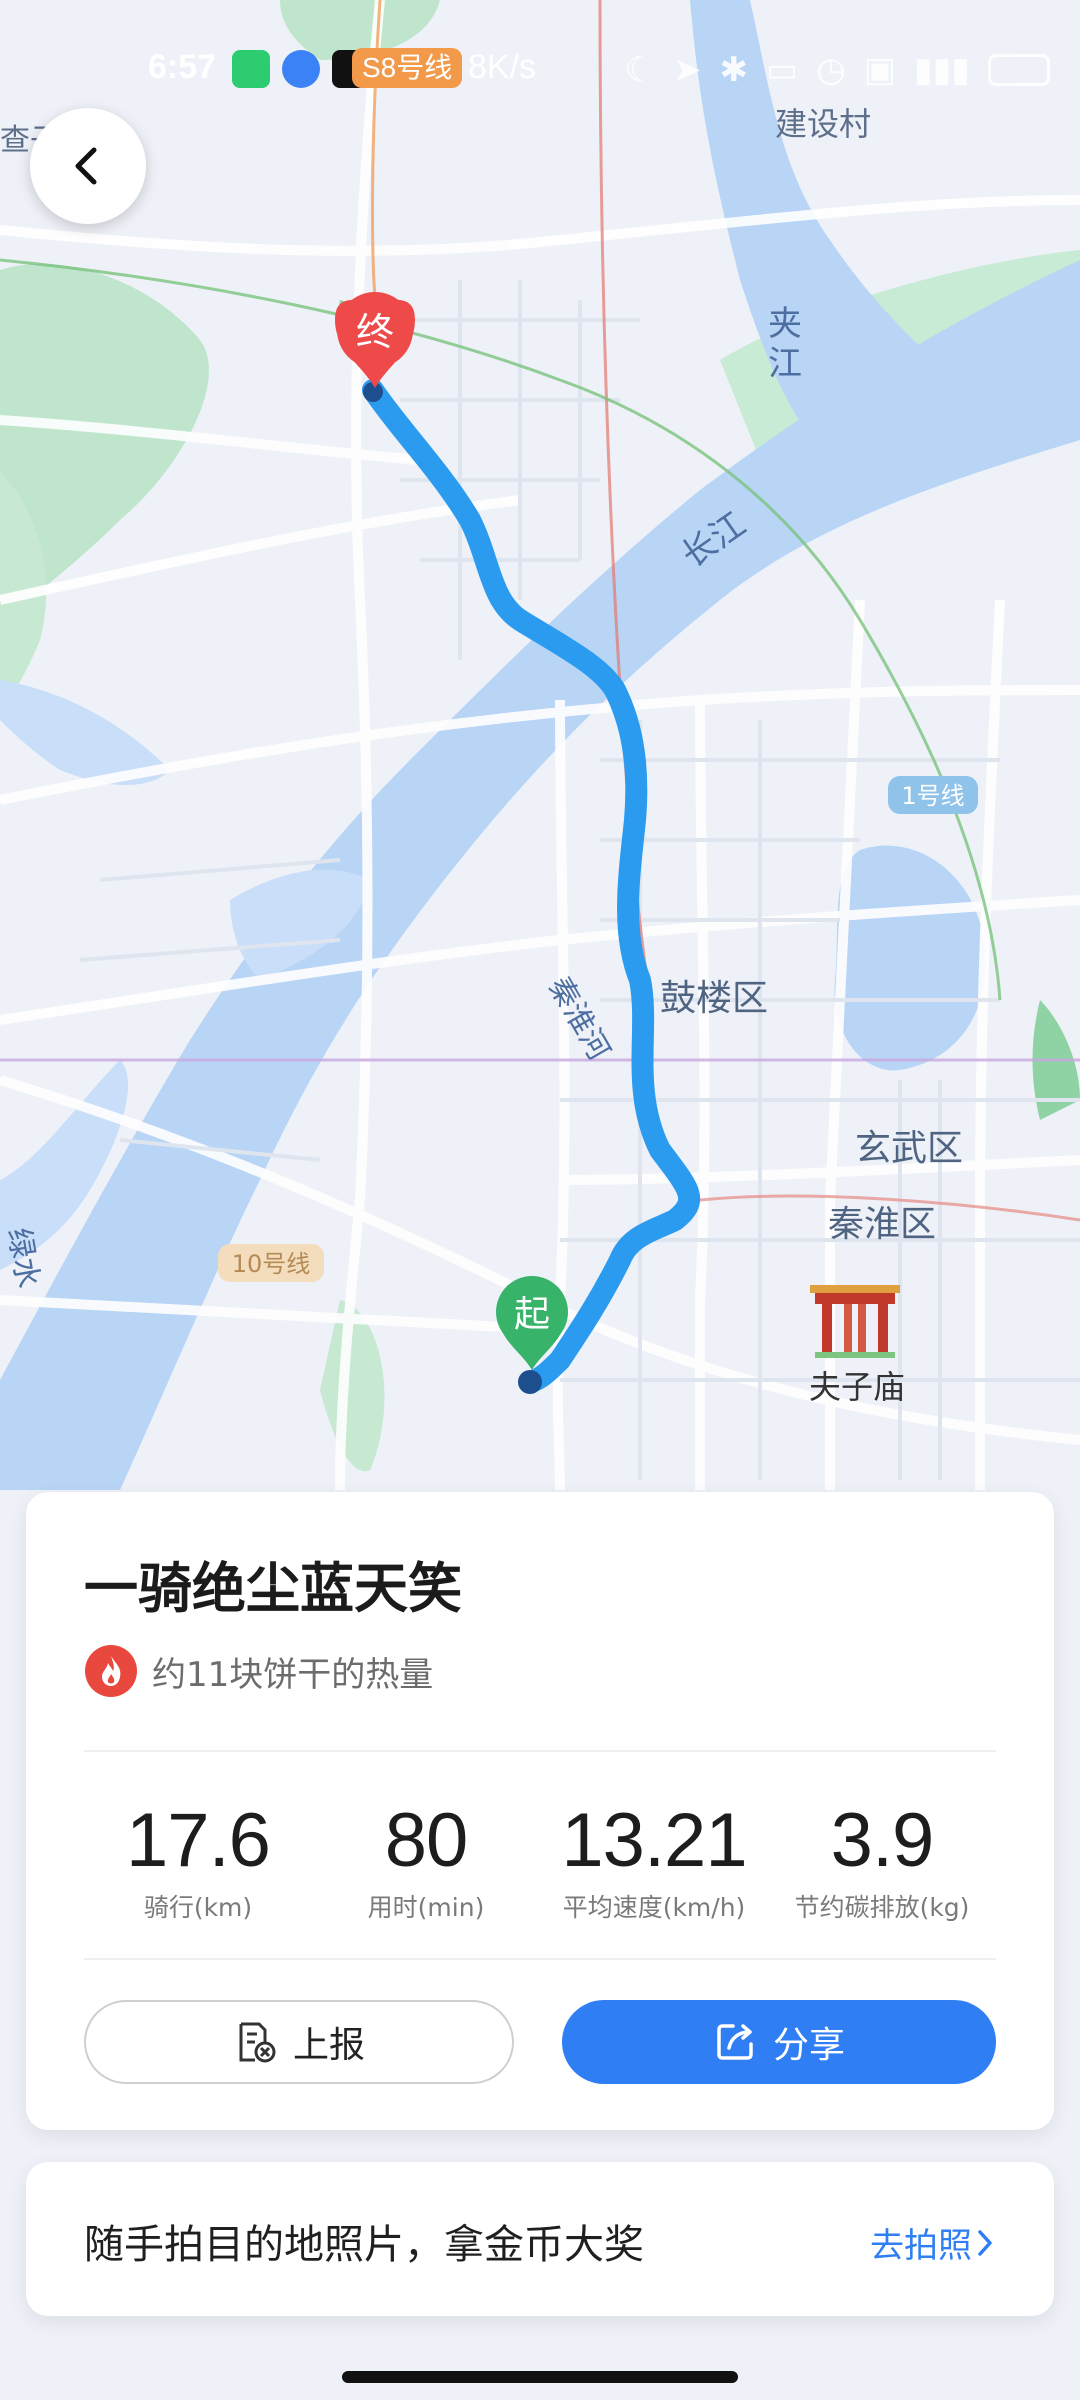  Describe the element at coordinates (882, 1224) in the screenshot. I see `label-qinhuai: 秦淮区` at that location.